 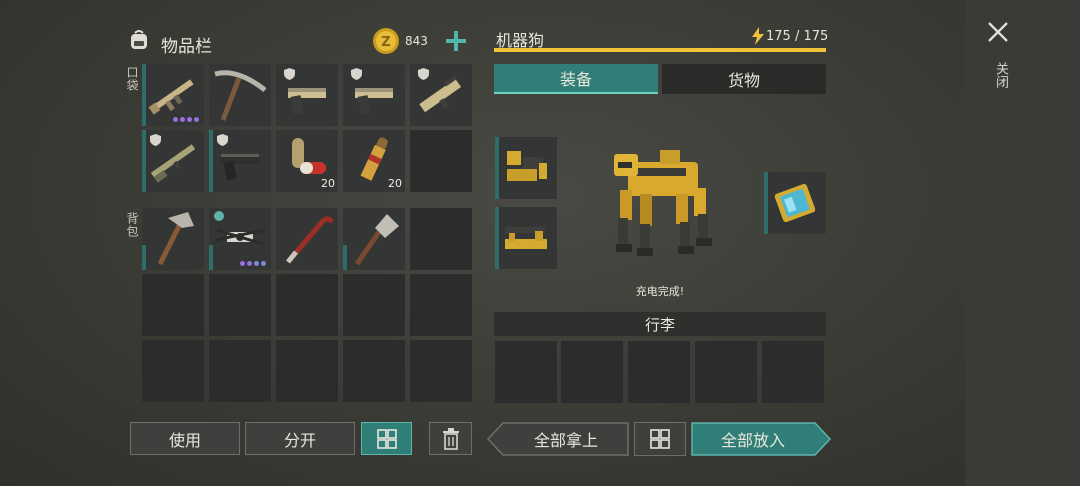 I want to click on inventory-slot-crowbar, so click(x=307, y=239).